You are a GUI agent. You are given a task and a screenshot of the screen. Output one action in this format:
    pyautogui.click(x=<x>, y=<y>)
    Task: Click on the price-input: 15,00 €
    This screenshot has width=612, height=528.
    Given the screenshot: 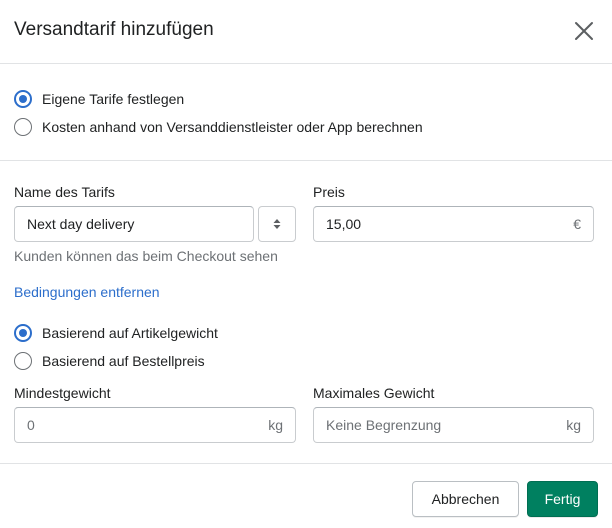 What is the action you would take?
    pyautogui.click(x=453, y=224)
    